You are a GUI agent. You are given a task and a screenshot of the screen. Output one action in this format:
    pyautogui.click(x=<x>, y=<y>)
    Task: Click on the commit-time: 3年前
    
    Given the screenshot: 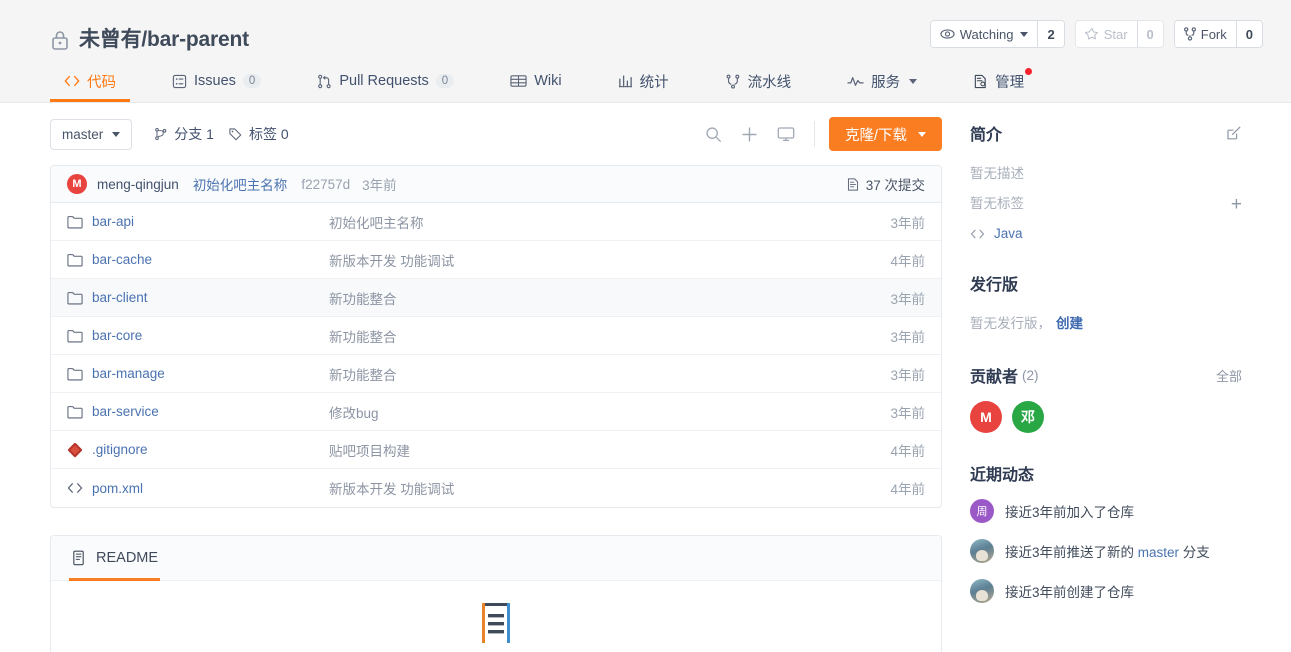 What is the action you would take?
    pyautogui.click(x=379, y=185)
    